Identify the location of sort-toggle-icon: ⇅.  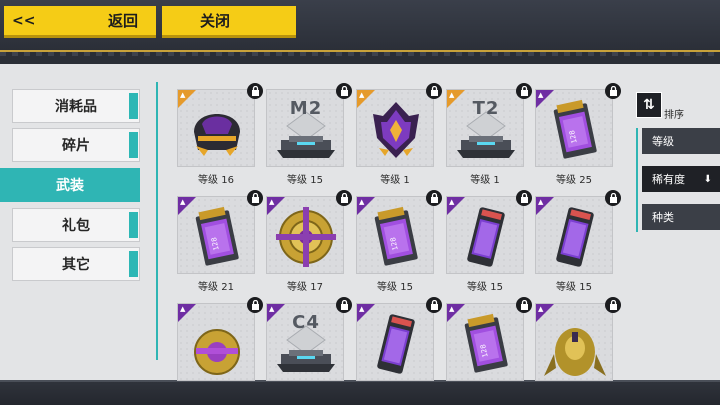
(649, 105).